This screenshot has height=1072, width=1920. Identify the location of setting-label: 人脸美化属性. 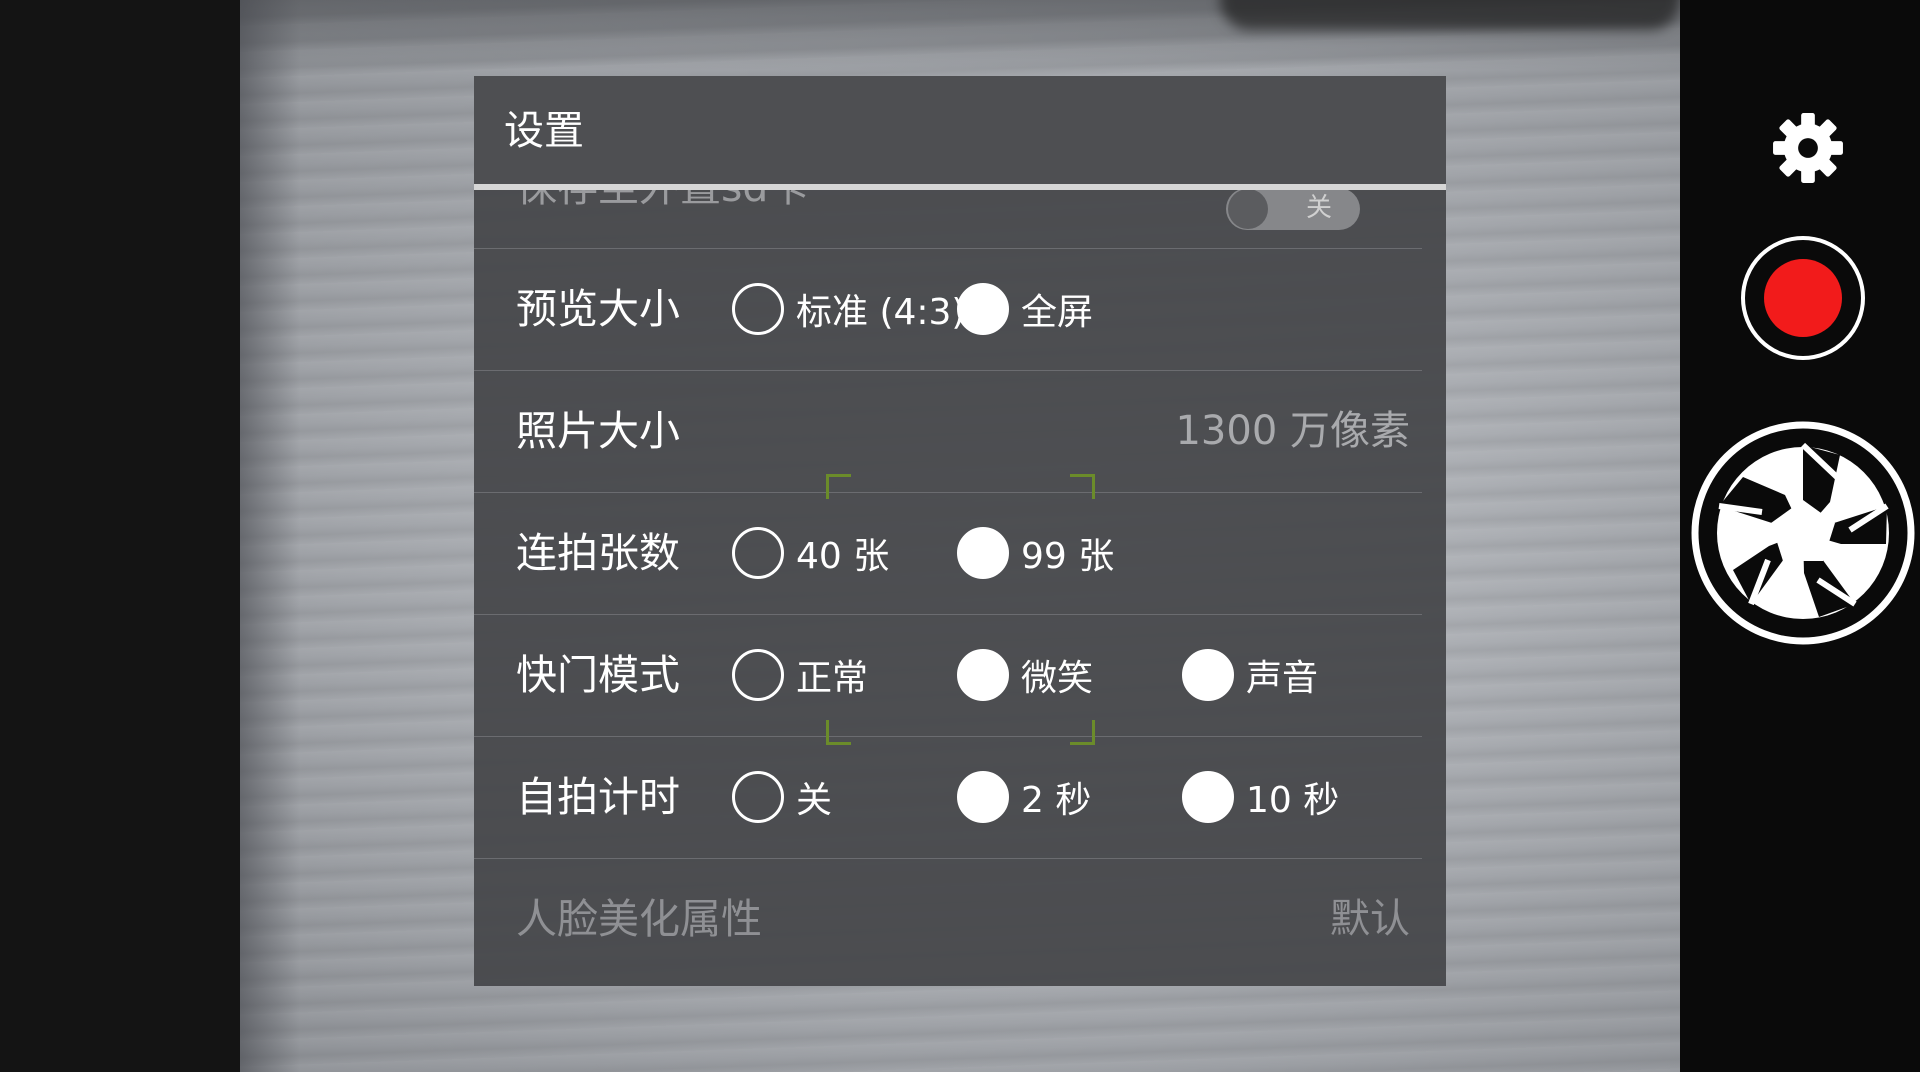
(639, 919).